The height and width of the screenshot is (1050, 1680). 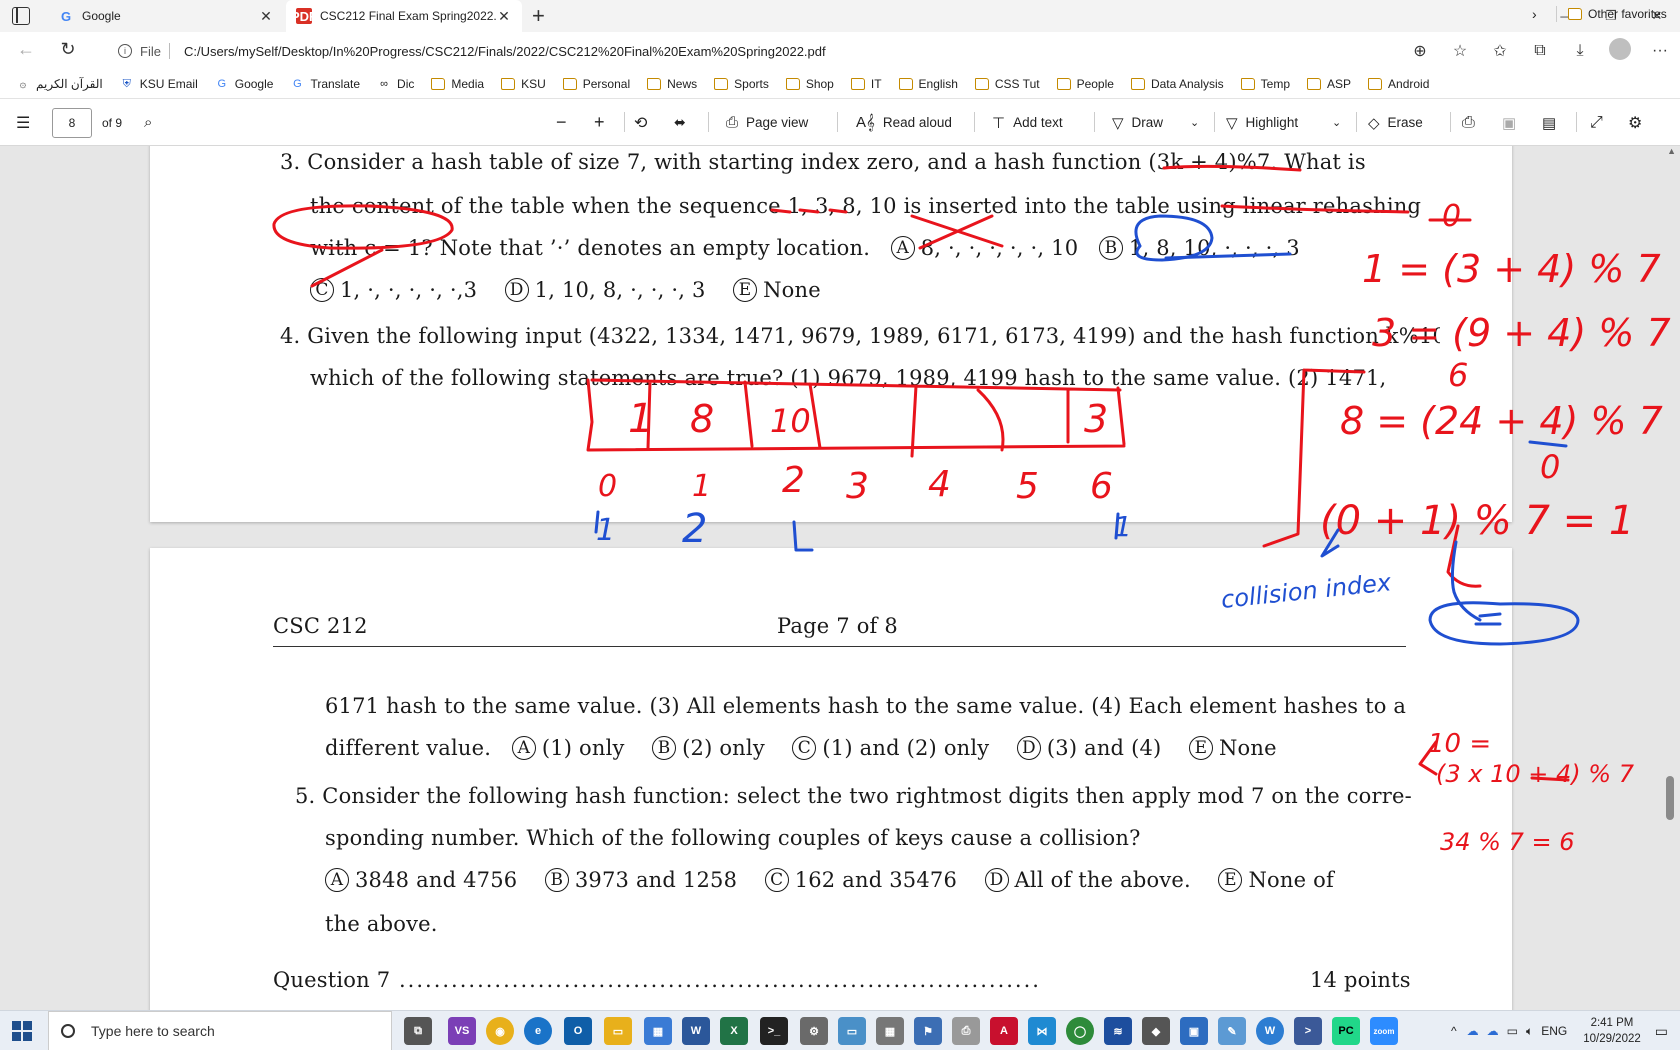 What do you see at coordinates (561, 122) in the screenshot?
I see `zoom-out-icon: −` at bounding box center [561, 122].